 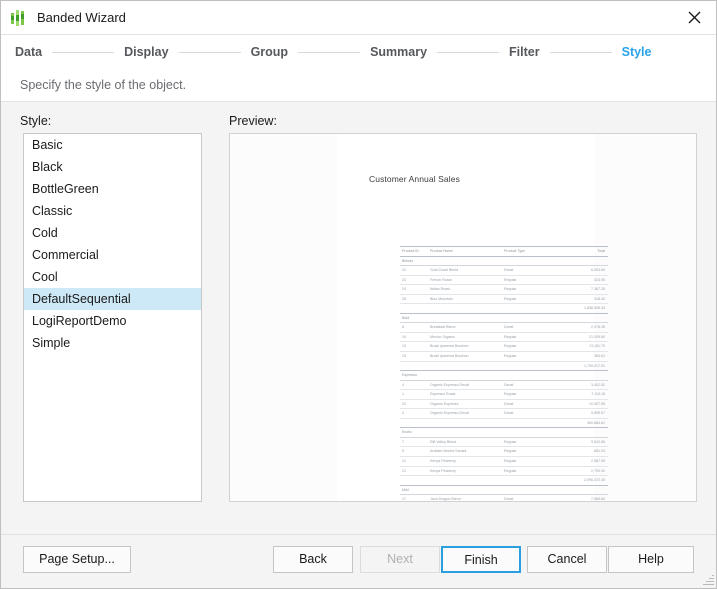 What do you see at coordinates (504, 318) in the screenshot?
I see `group-header-row: Bold` at bounding box center [504, 318].